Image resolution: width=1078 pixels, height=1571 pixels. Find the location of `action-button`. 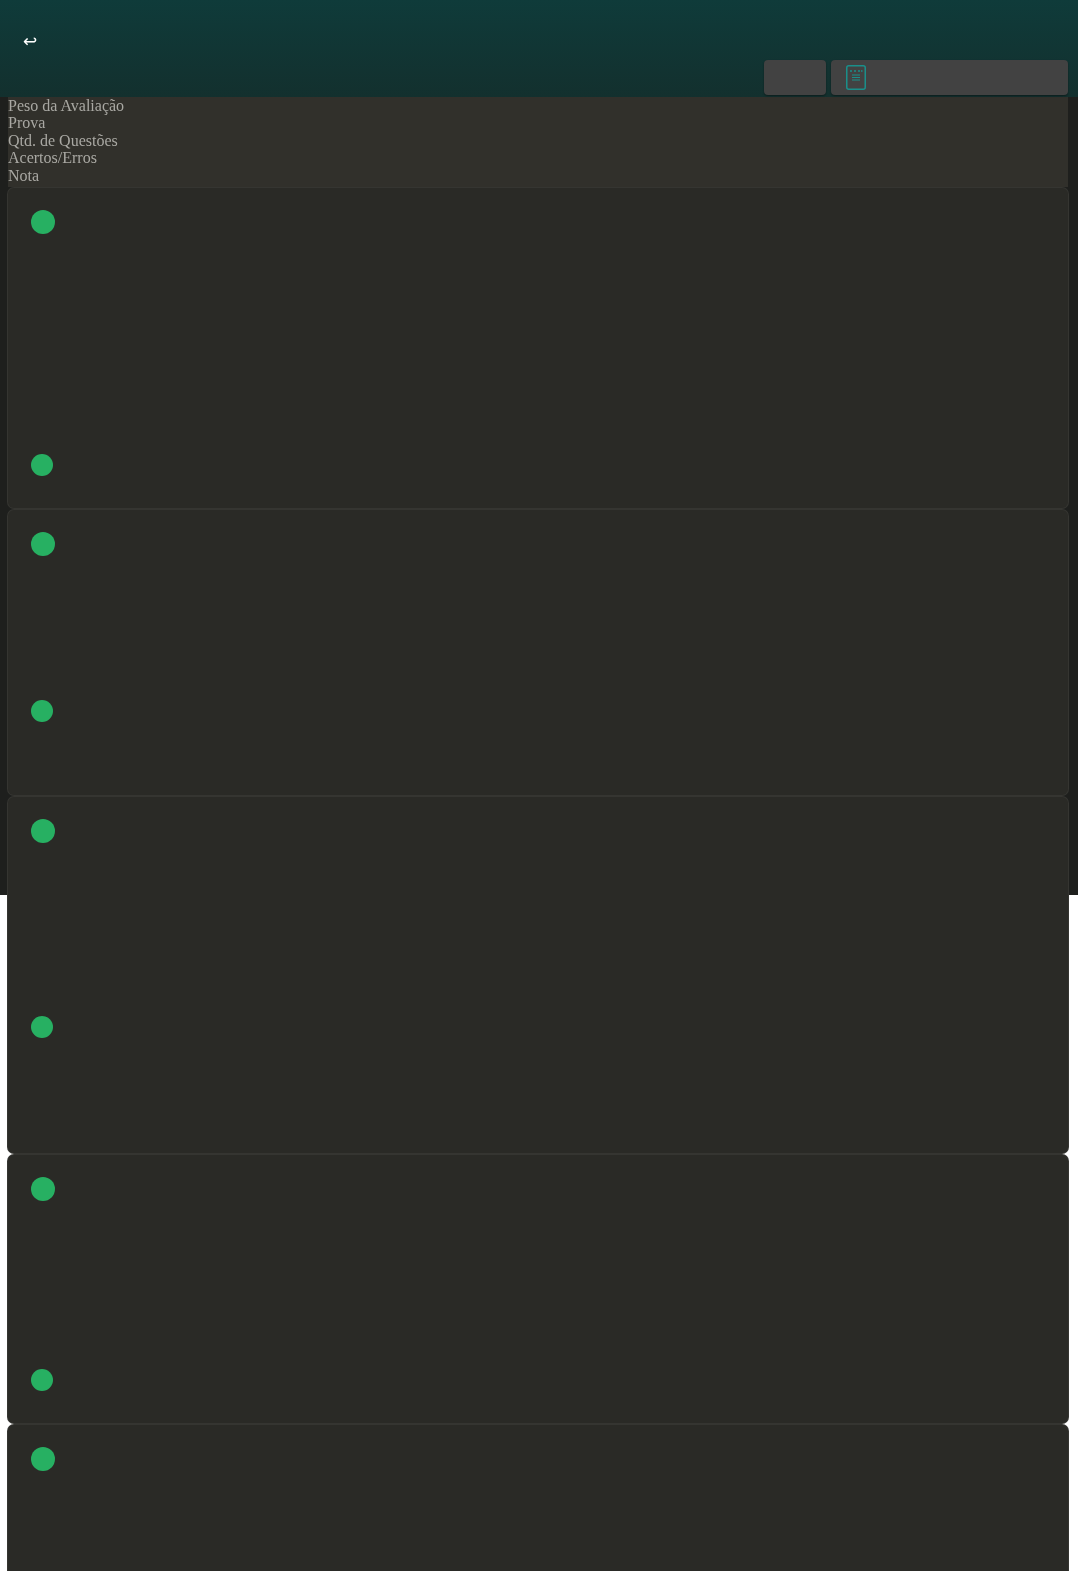

action-button is located at coordinates (795, 77).